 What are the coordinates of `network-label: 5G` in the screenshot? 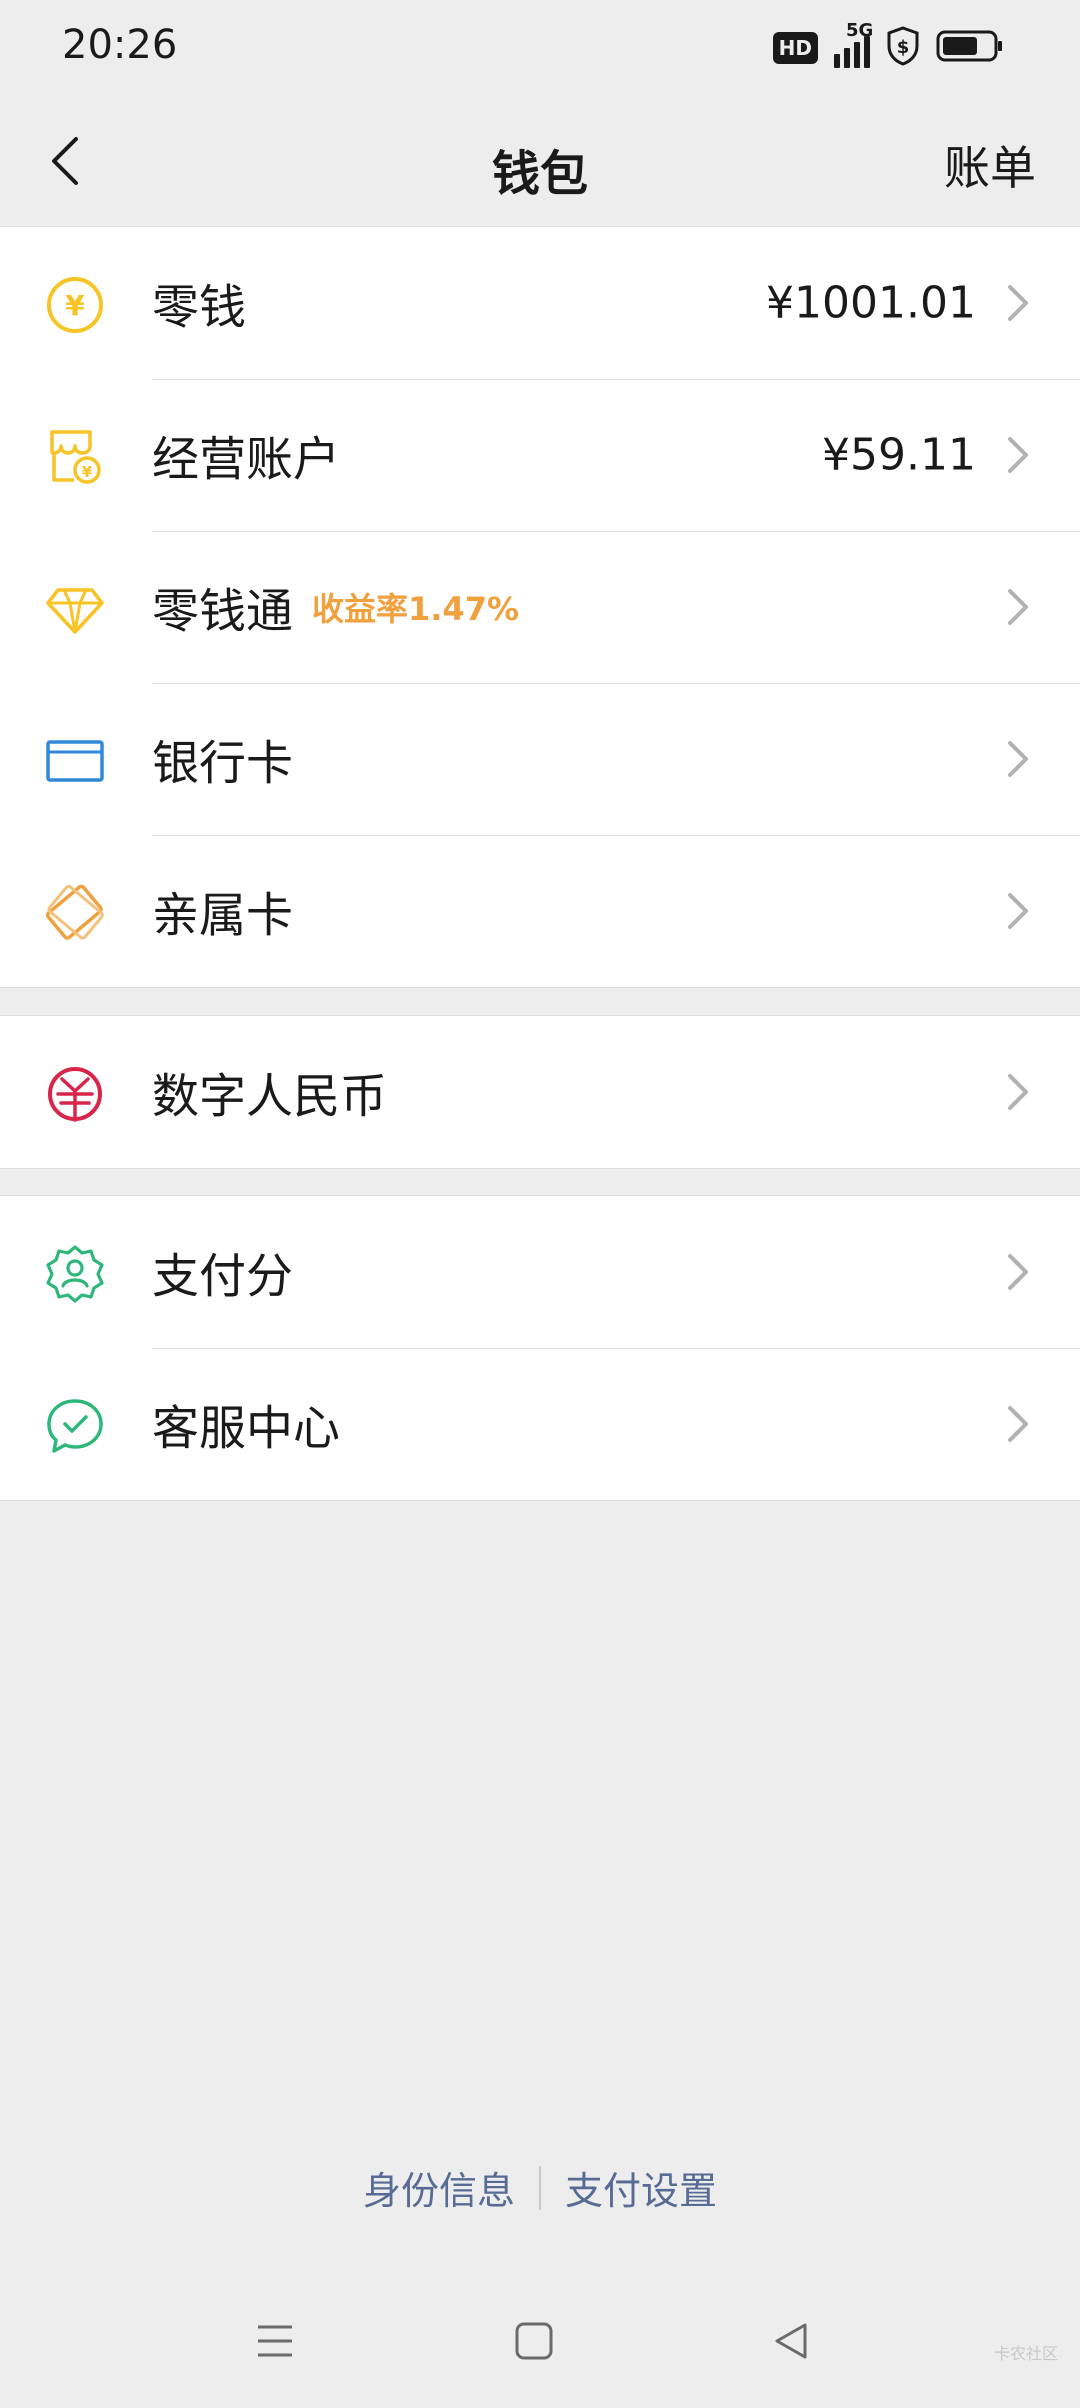 It's located at (860, 30).